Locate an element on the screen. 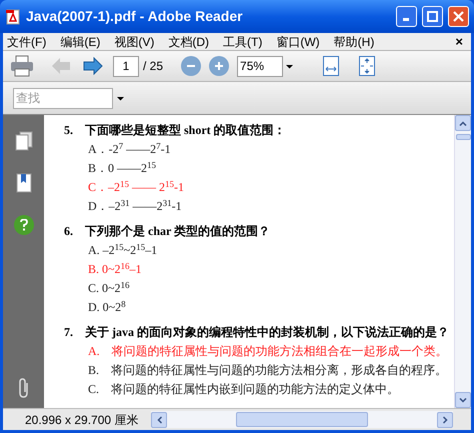 The height and width of the screenshot is (433, 474). menu-item: 窗口(W) is located at coordinates (298, 42).